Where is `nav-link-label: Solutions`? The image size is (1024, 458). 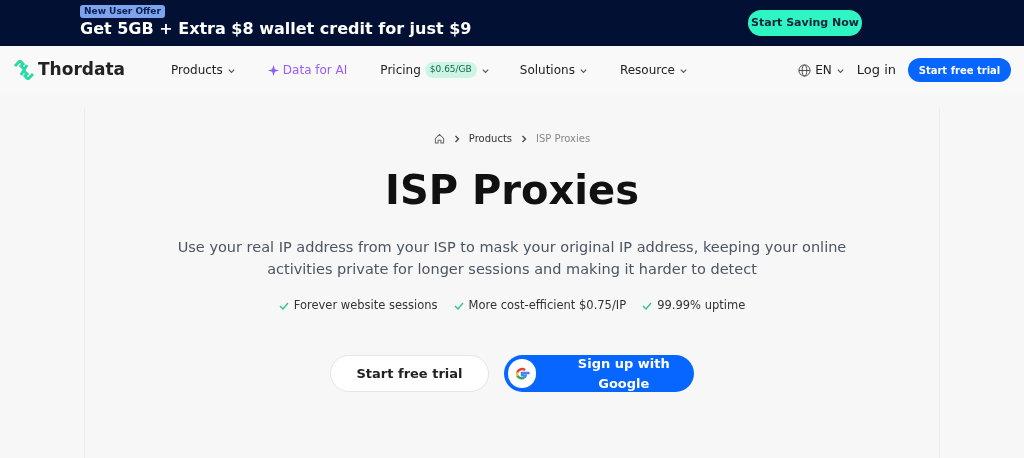
nav-link-label: Solutions is located at coordinates (547, 70).